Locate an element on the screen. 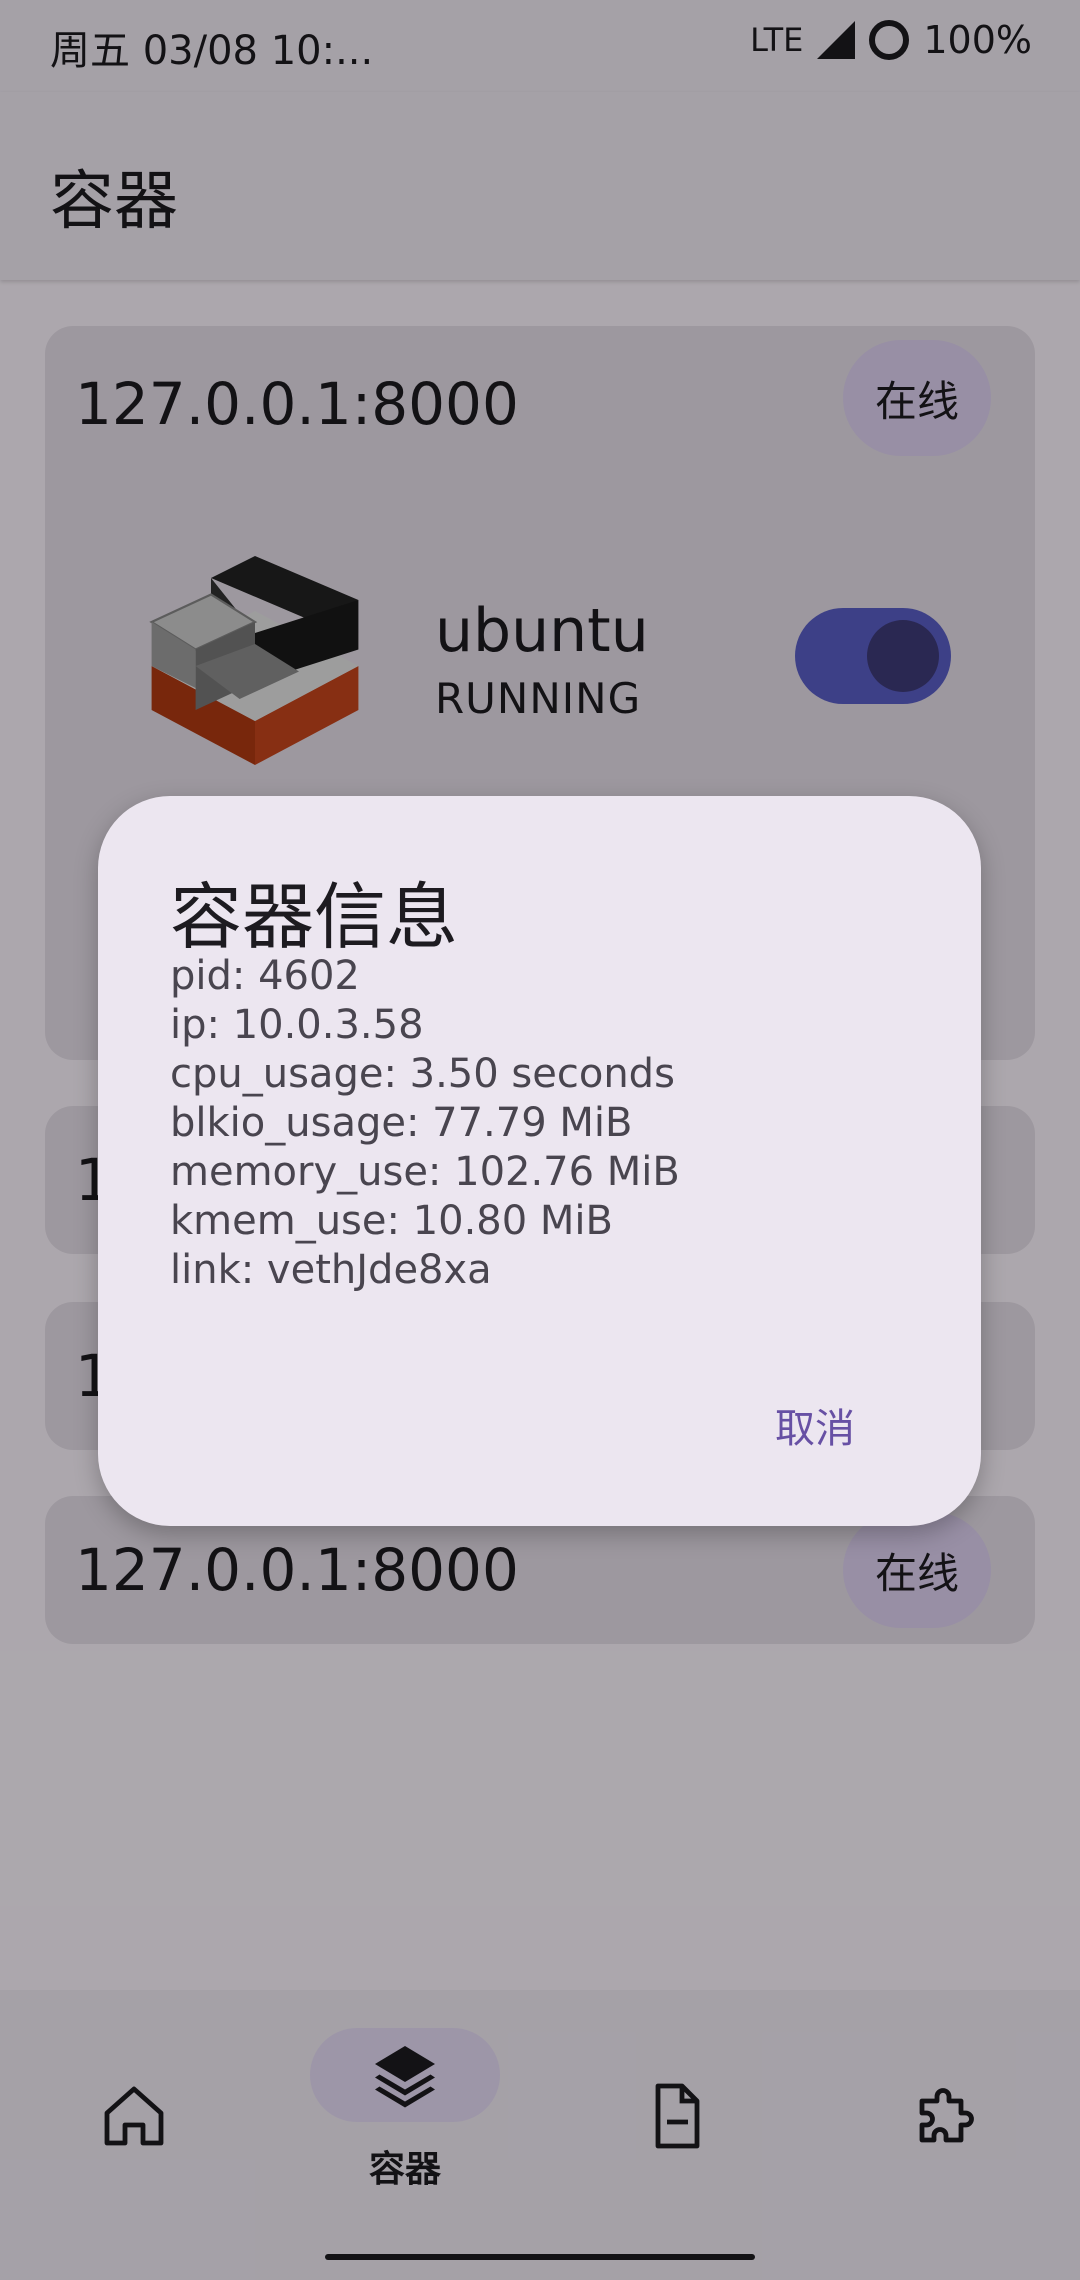  info-link: link: vethJde8xa is located at coordinates (331, 1270).